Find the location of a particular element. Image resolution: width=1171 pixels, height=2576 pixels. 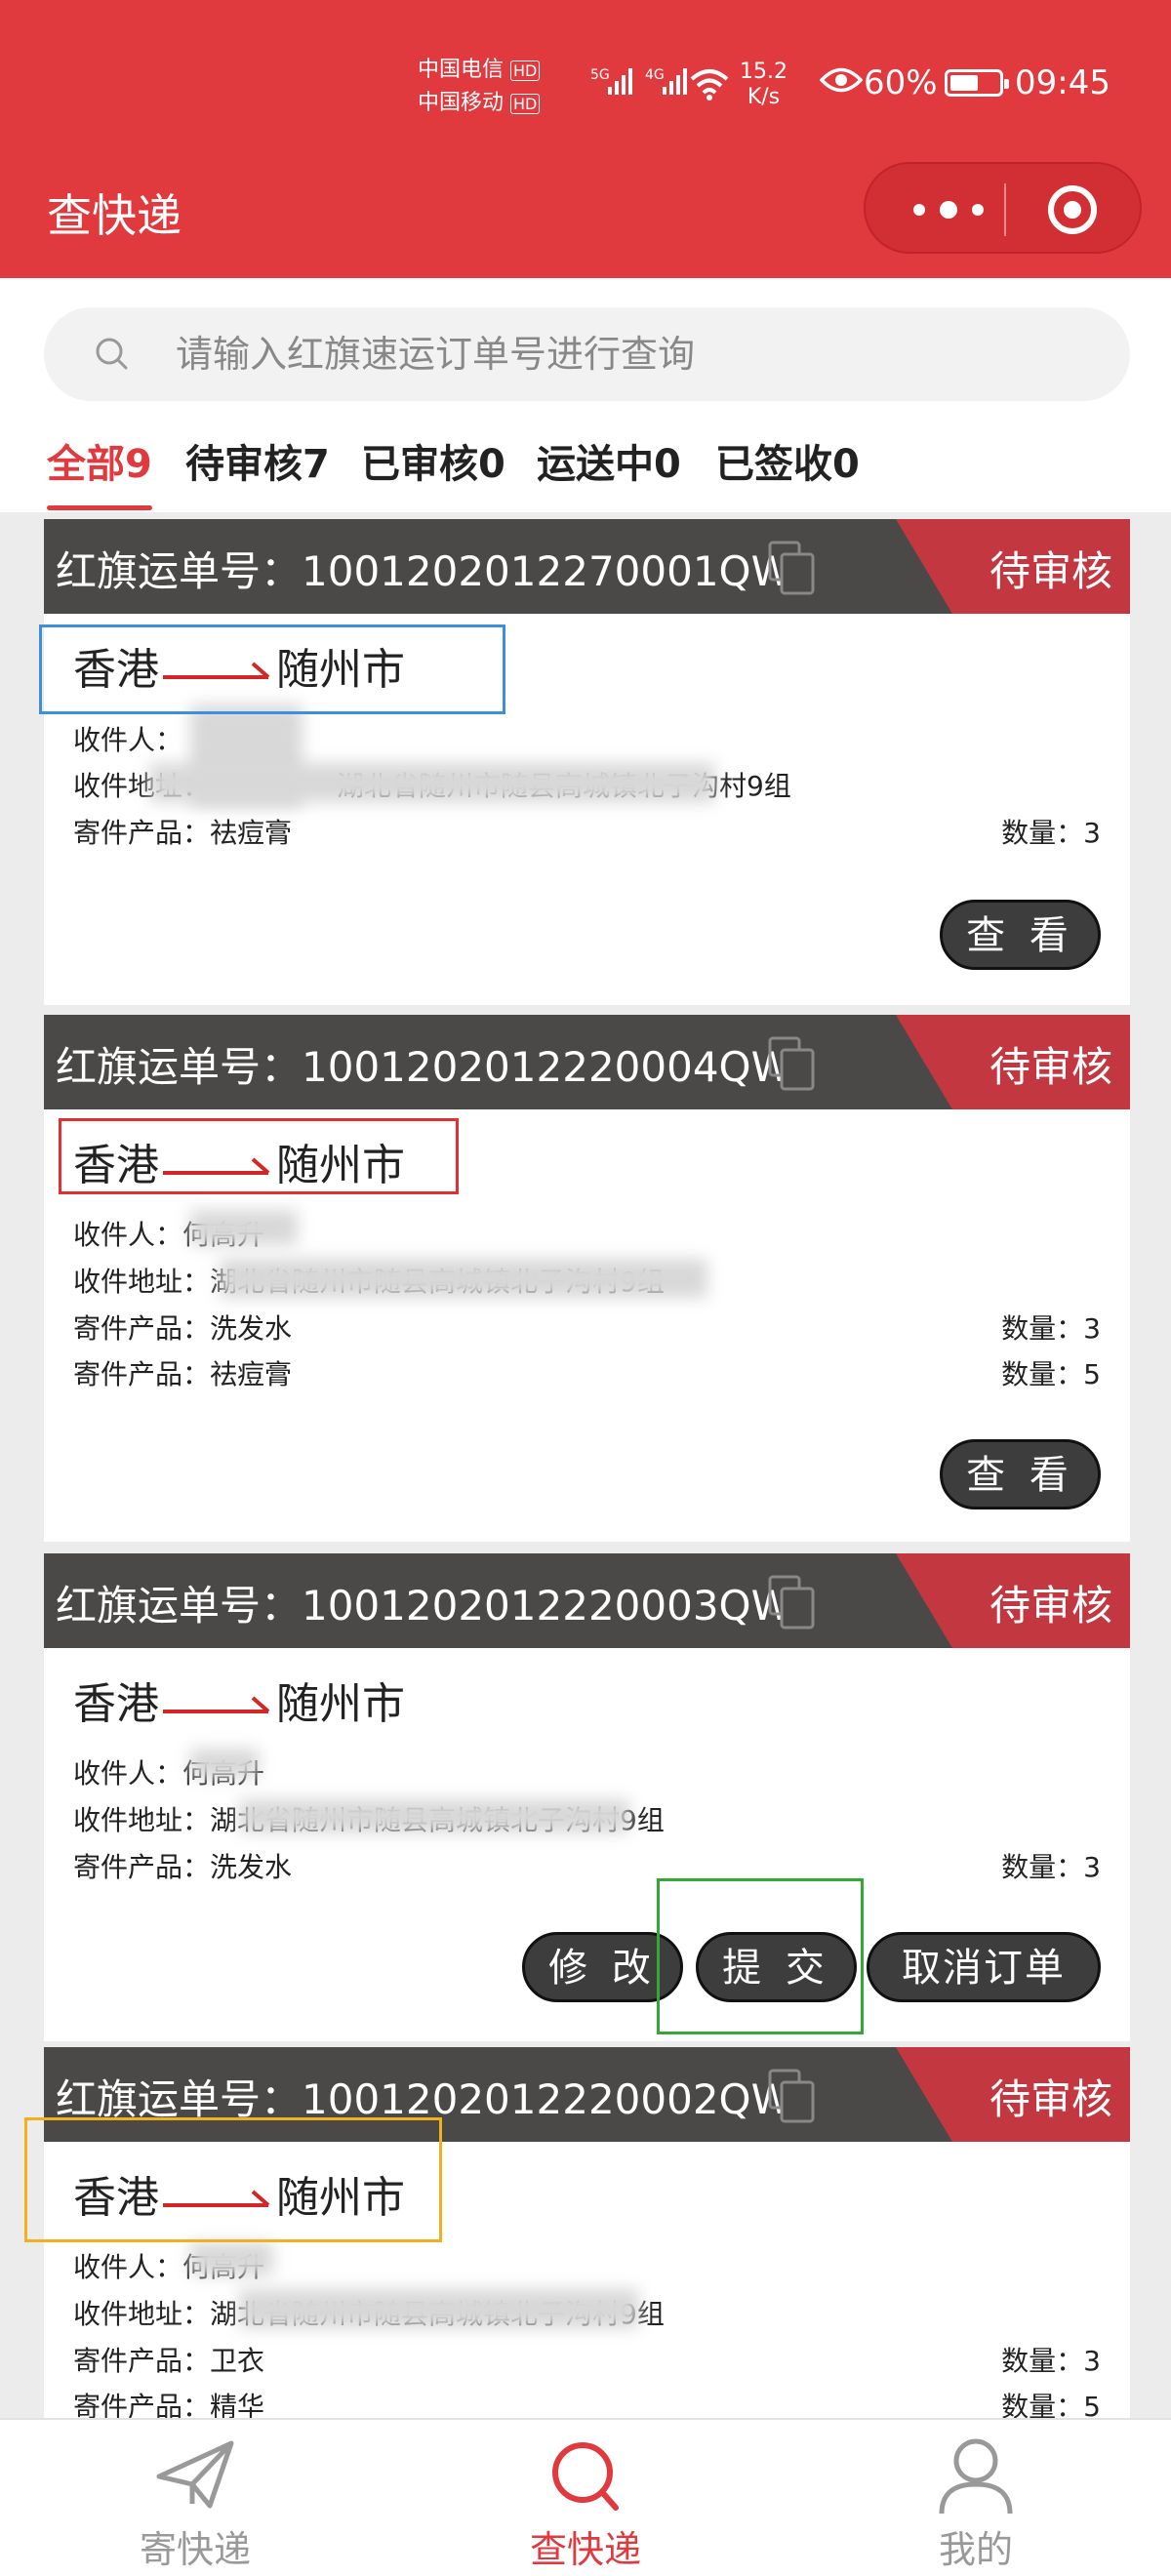

miniprogram-capsule is located at coordinates (1003, 208).